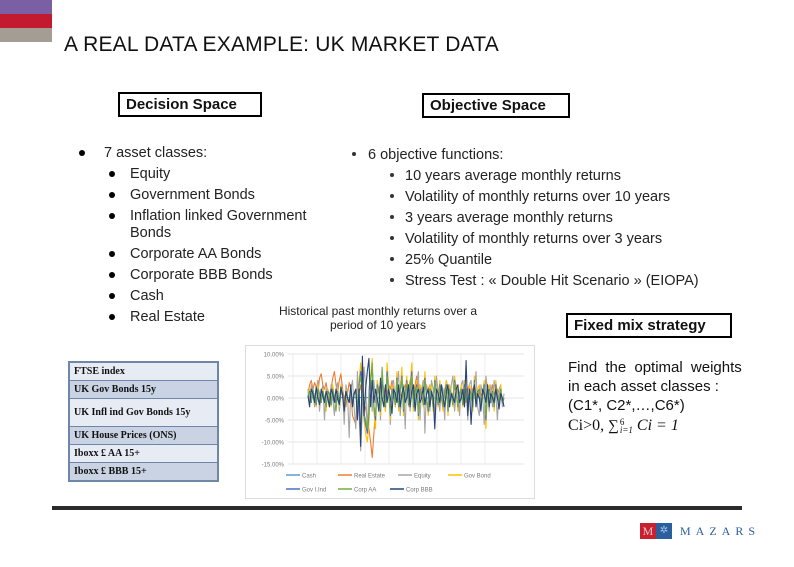 This screenshot has width=794, height=567. What do you see at coordinates (720, 530) in the screenshot?
I see `logo-text: MAZARS` at bounding box center [720, 530].